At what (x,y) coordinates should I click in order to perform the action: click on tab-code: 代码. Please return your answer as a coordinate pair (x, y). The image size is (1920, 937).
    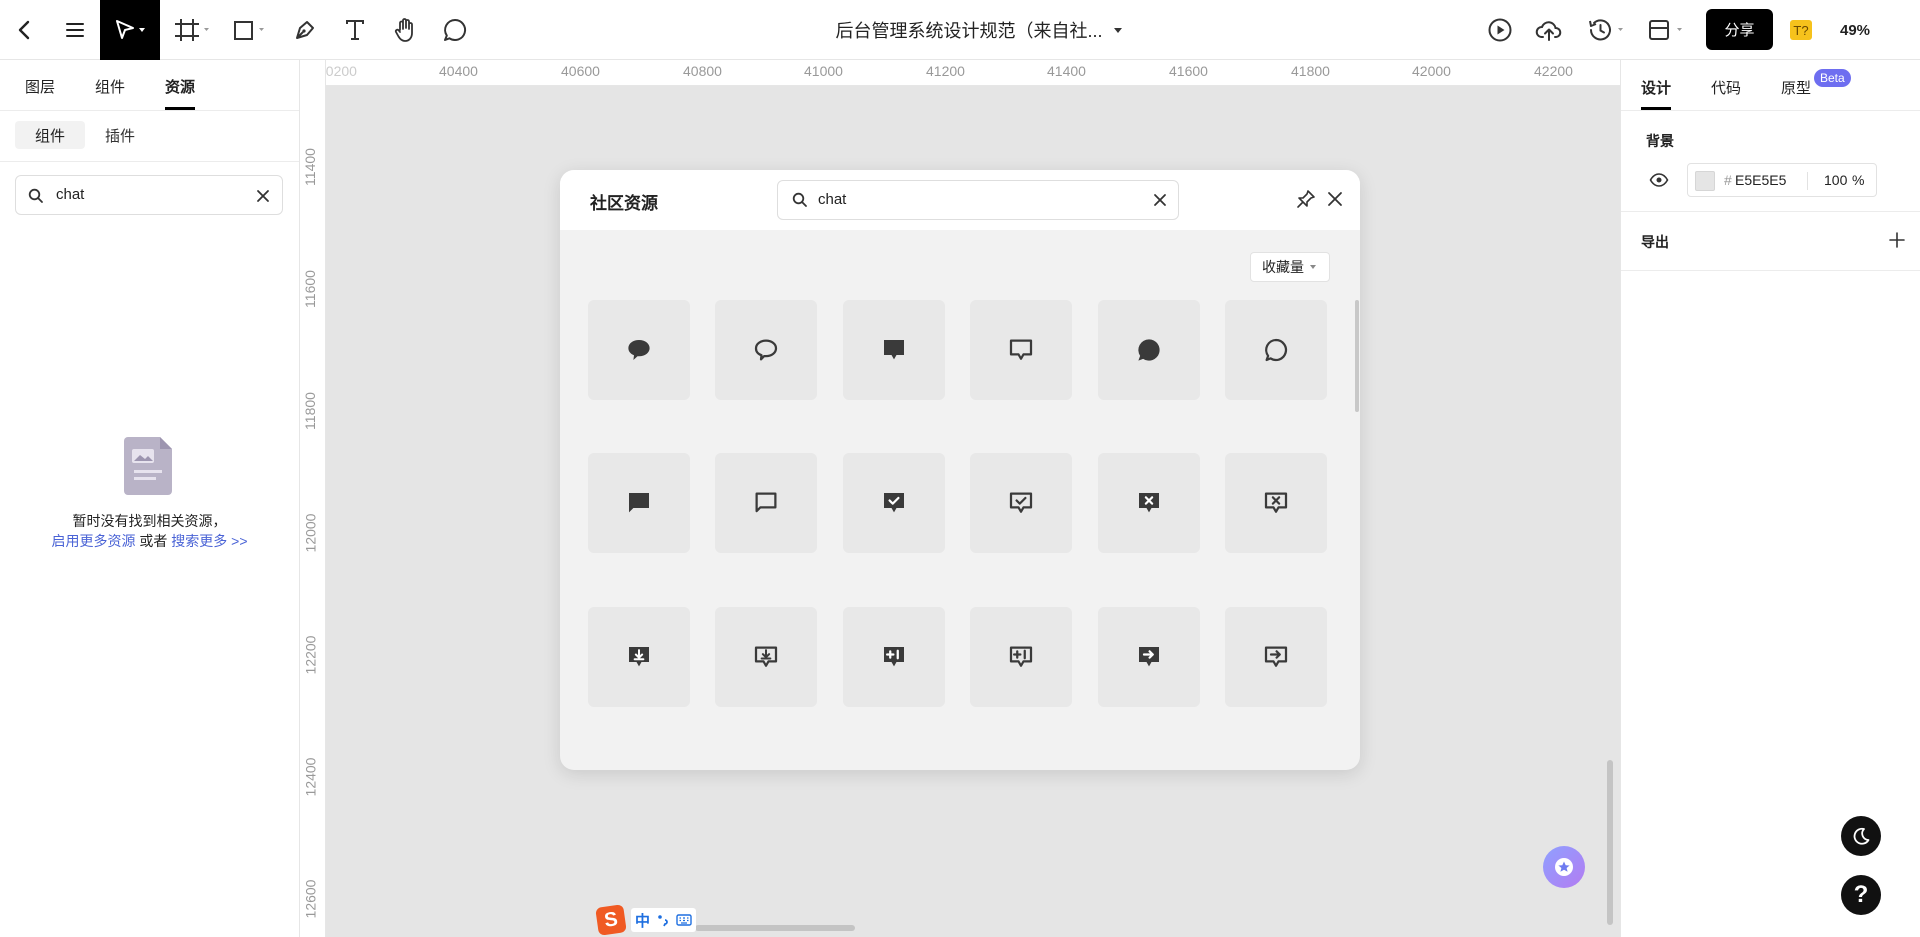
    Looking at the image, I should click on (1726, 87).